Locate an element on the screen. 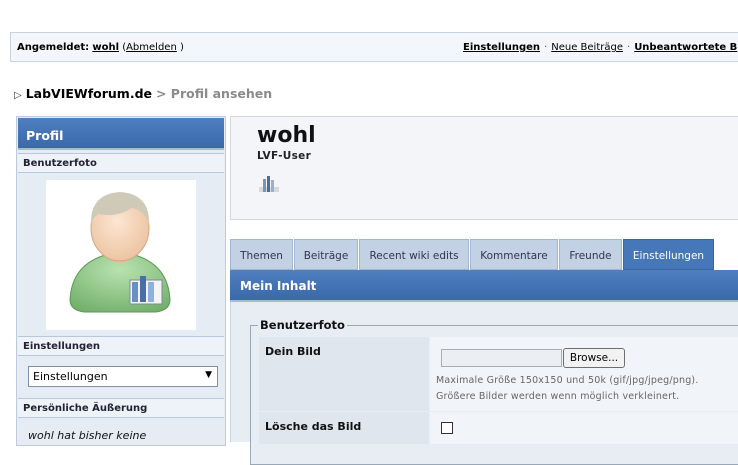 This screenshot has height=465, width=738. breadcrumb: ▷ LabVIEWforum.de > Profil ansehen is located at coordinates (143, 93).